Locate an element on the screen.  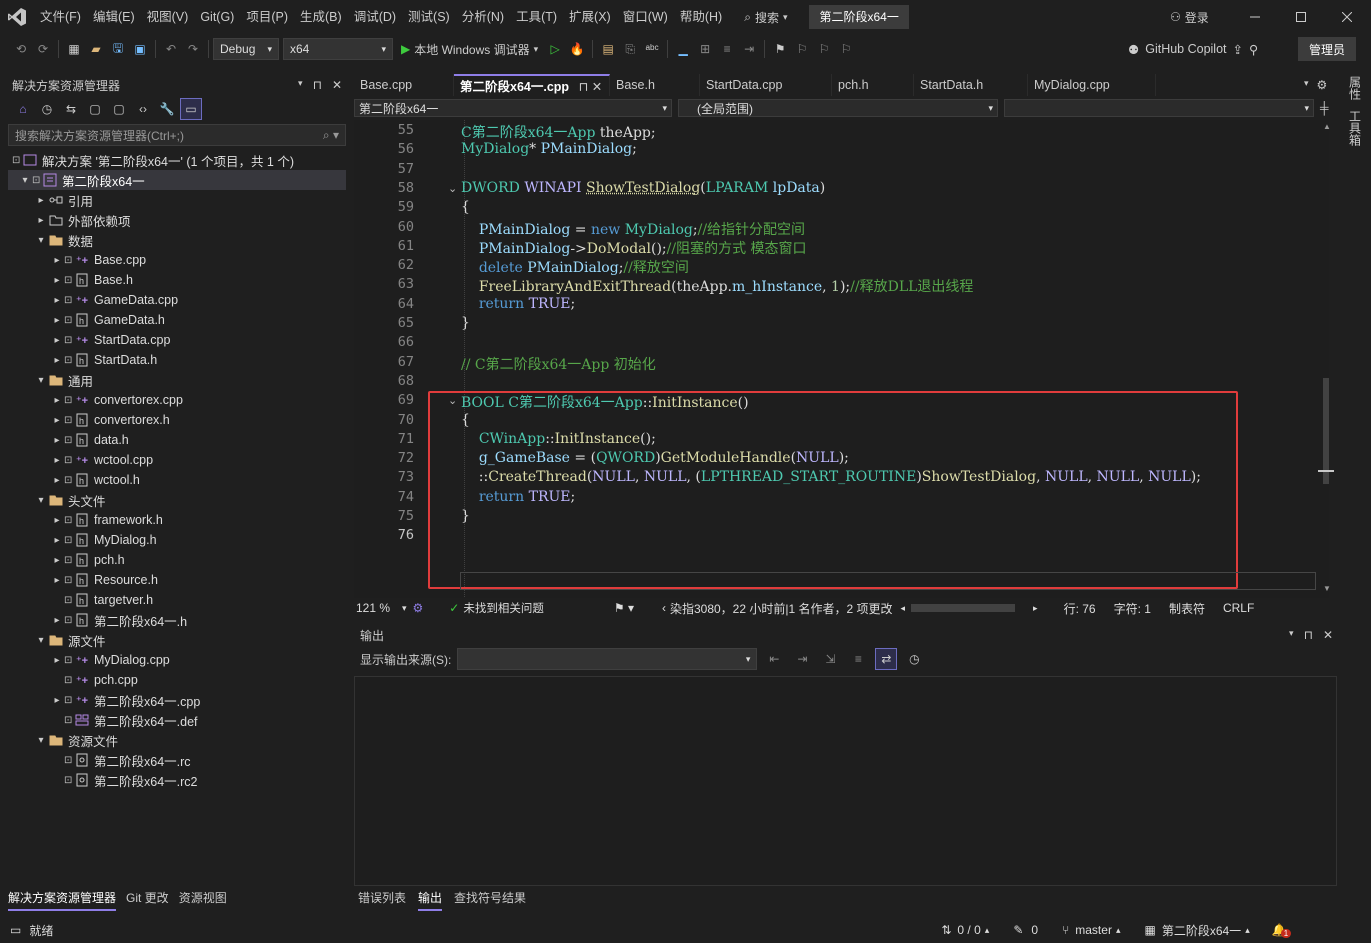
login-button: ⚇ 登录 is located at coordinates (1189, 17).